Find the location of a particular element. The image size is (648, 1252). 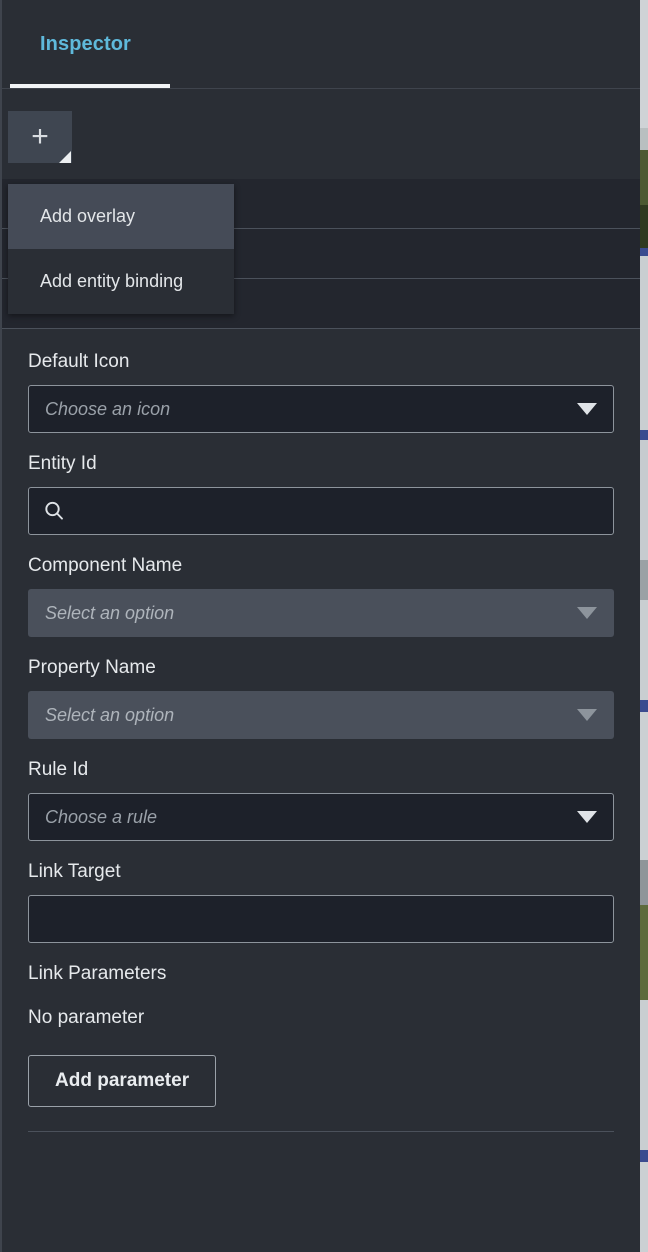

field-label-default-icon: Default Icon is located at coordinates (79, 361).